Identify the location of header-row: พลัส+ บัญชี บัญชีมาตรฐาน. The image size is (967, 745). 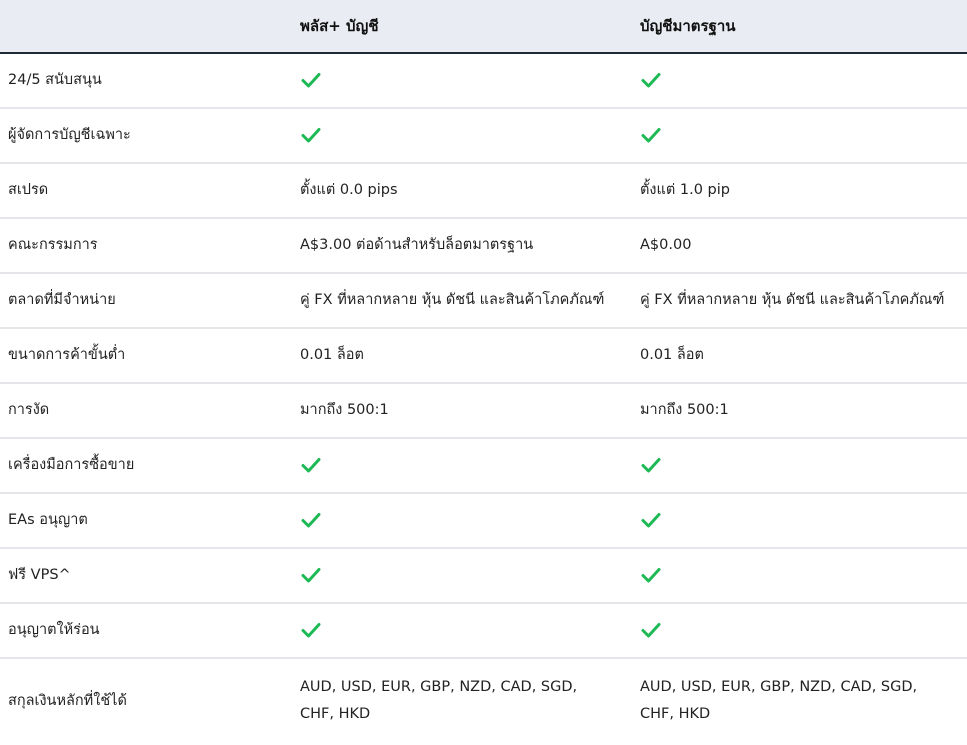
(483, 27).